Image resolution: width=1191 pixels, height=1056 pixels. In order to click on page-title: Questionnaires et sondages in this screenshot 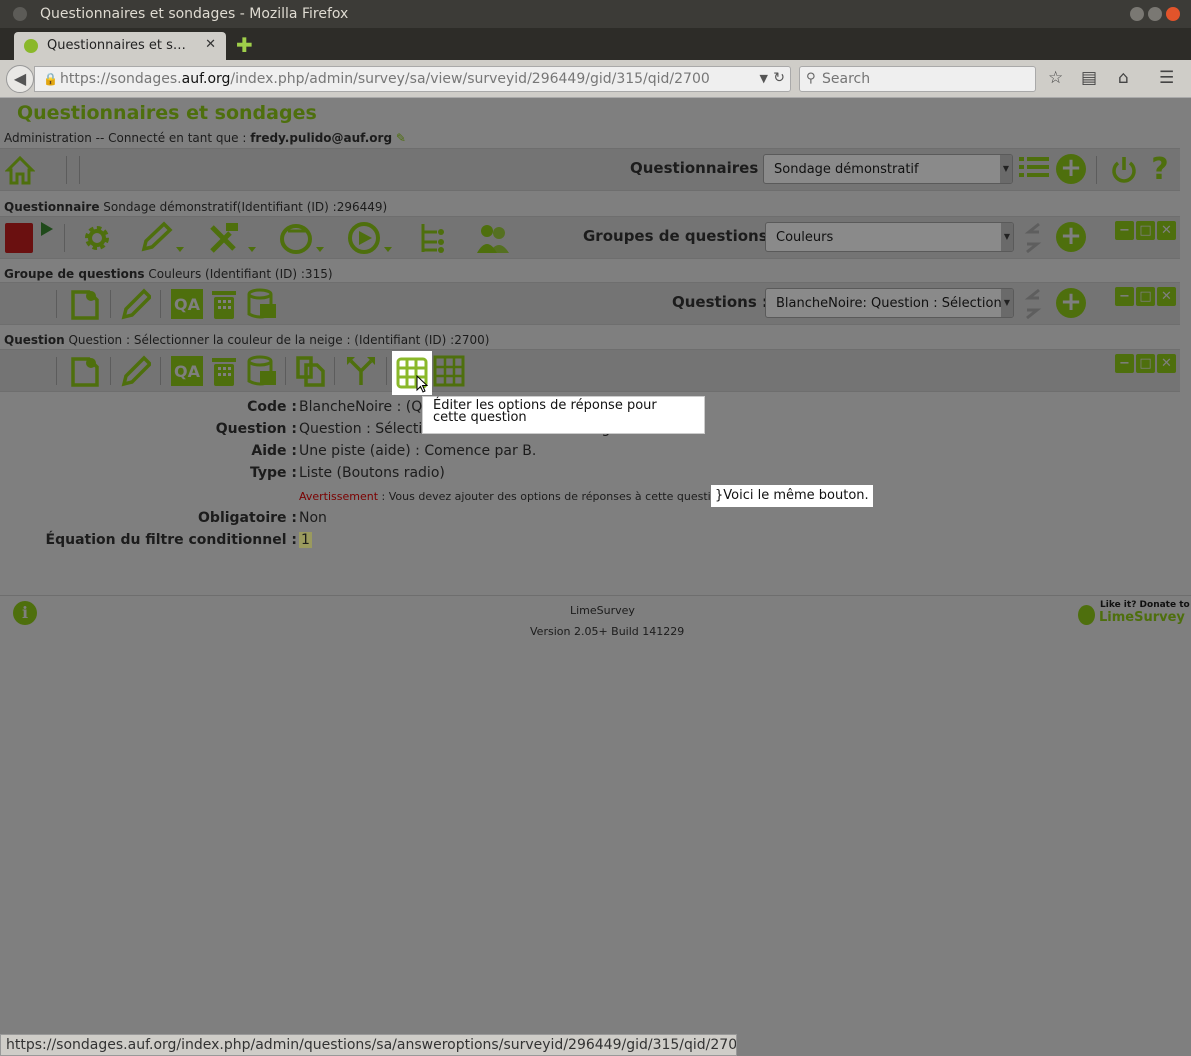, I will do `click(167, 113)`.